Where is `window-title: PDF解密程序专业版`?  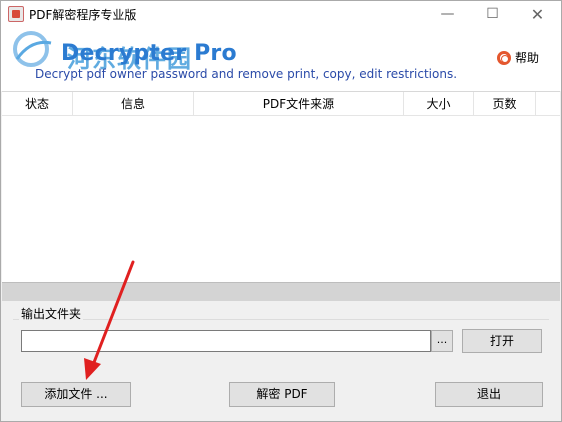 window-title: PDF解密程序专业版 is located at coordinates (83, 15).